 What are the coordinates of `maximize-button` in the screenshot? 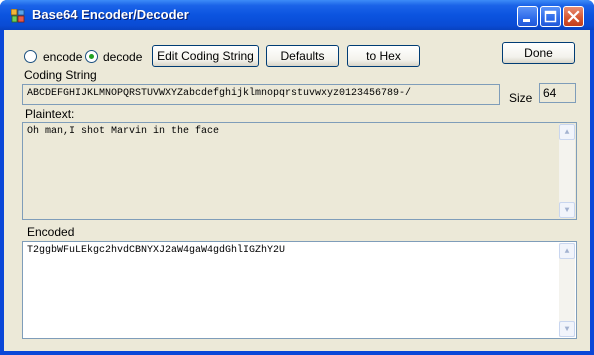 It's located at (550, 16).